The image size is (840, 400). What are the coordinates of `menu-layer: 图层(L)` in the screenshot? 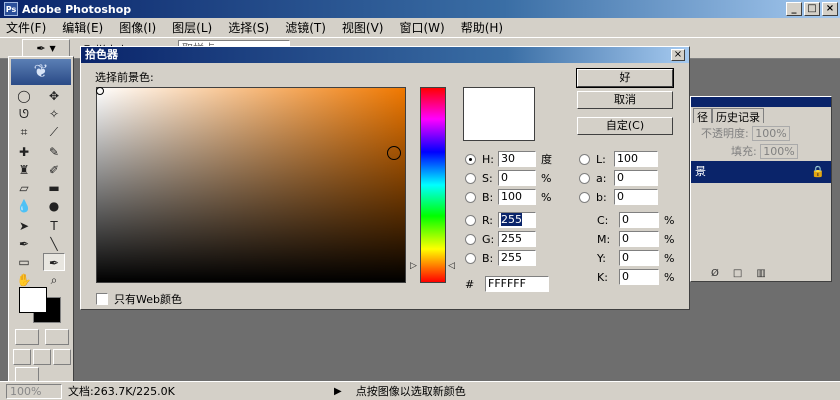 It's located at (192, 27).